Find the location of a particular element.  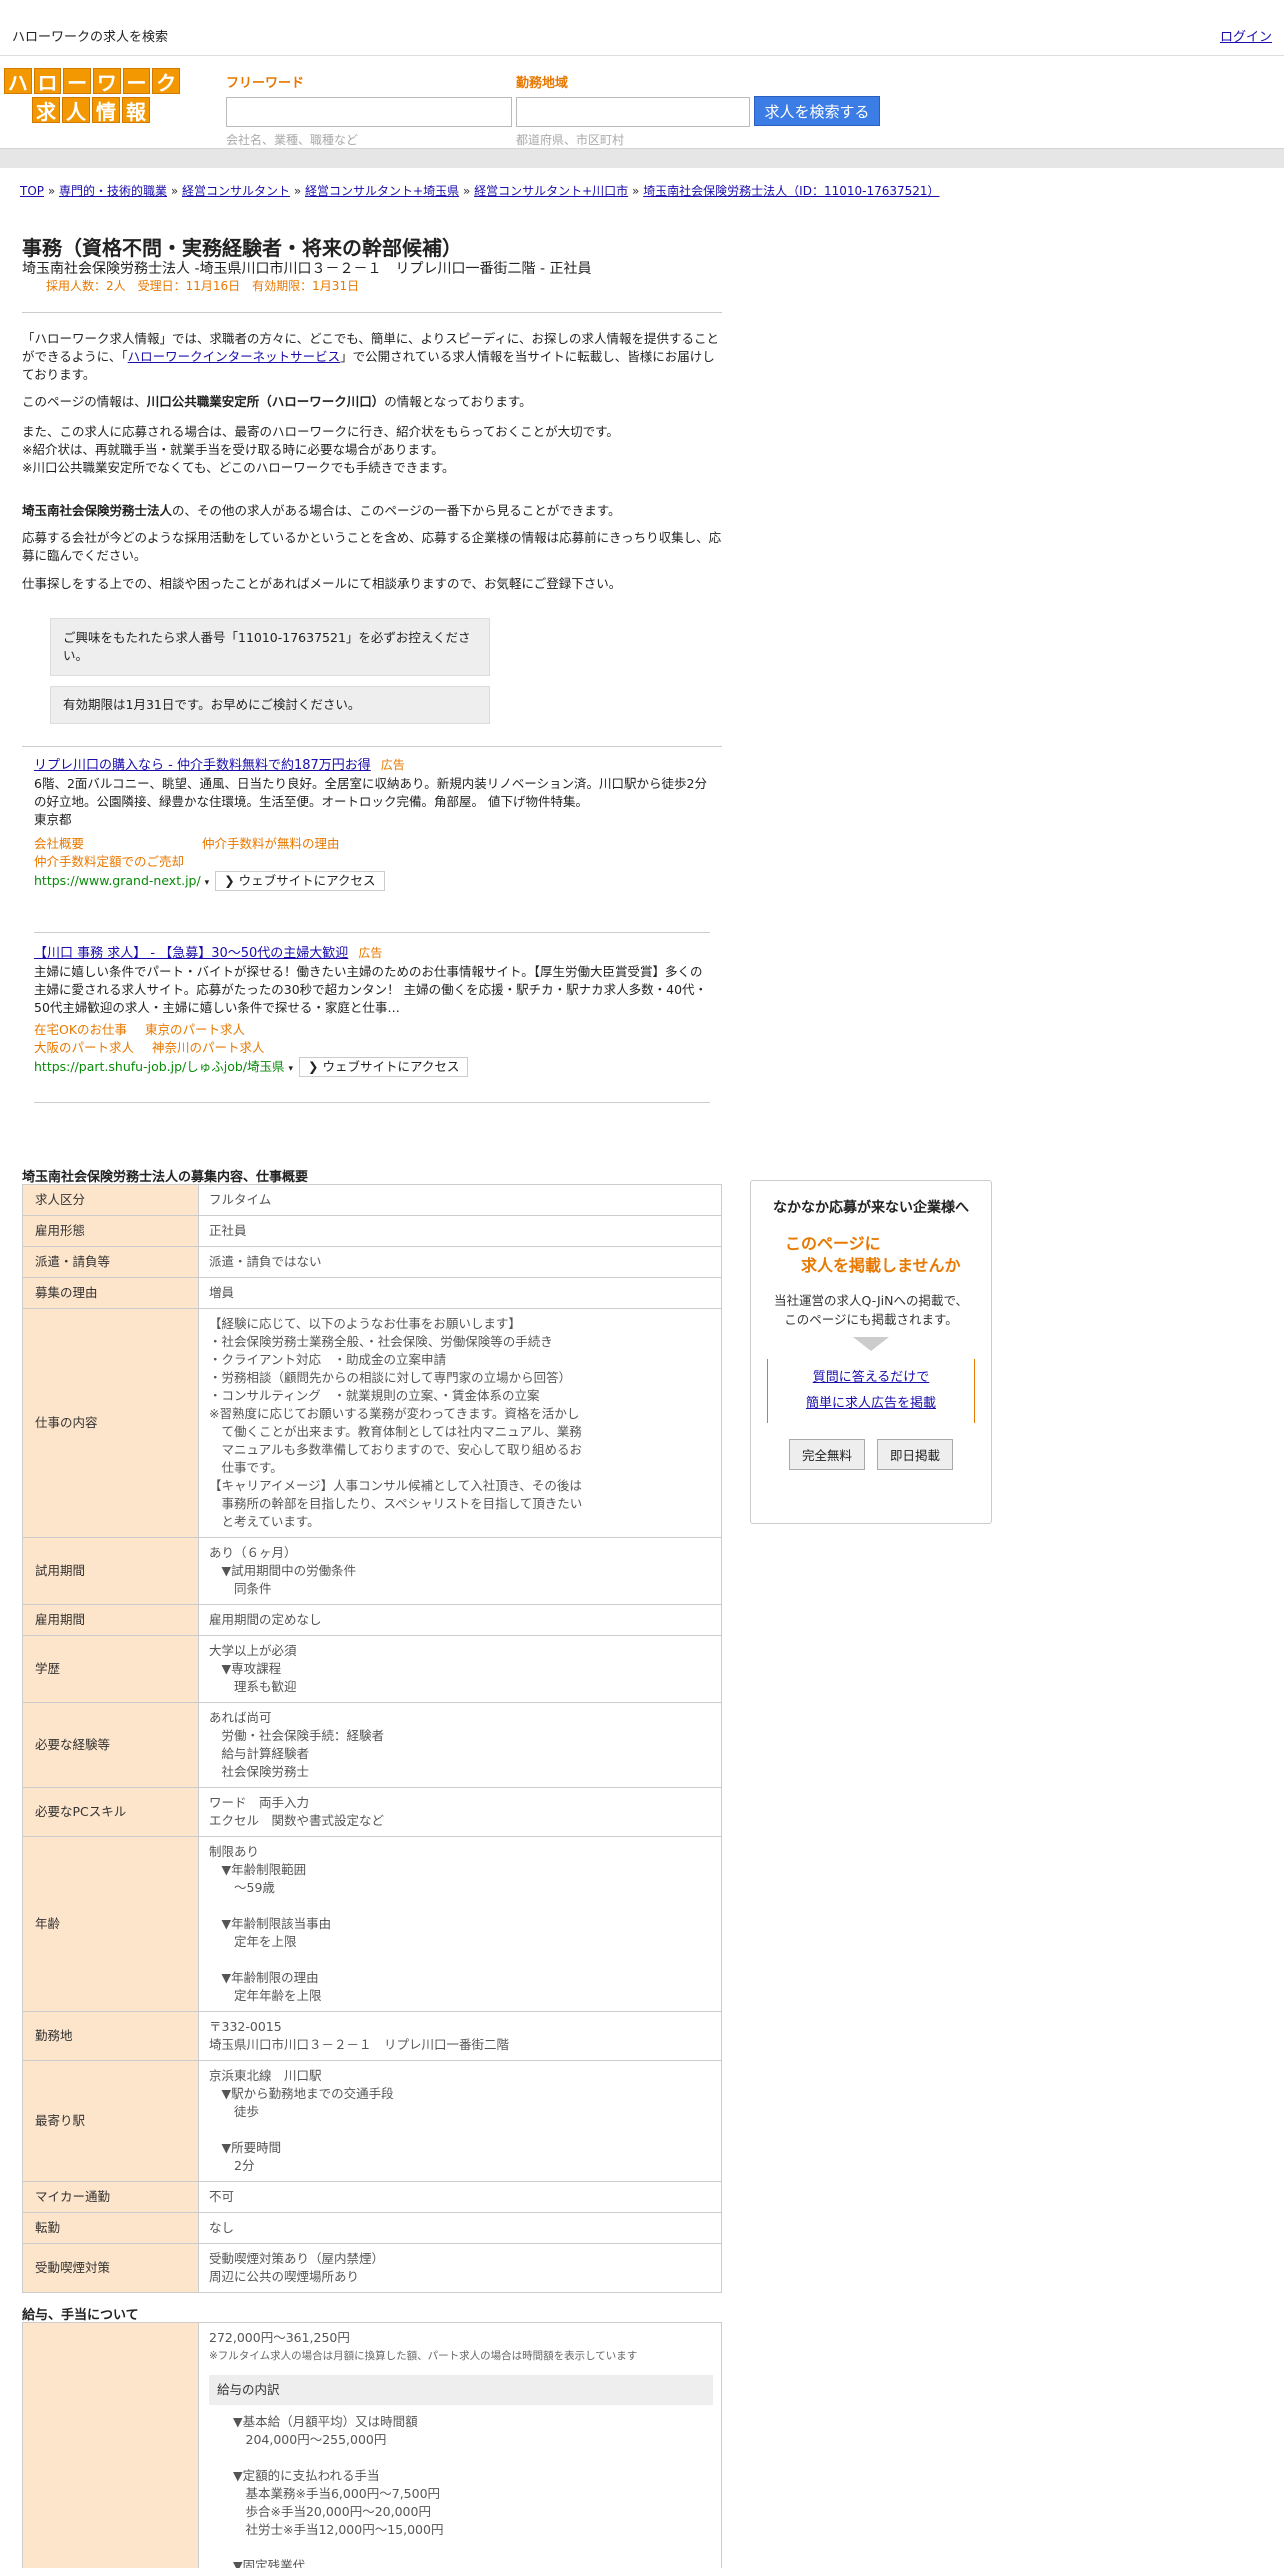

source-text: このページの情報は、 is located at coordinates (84, 401).